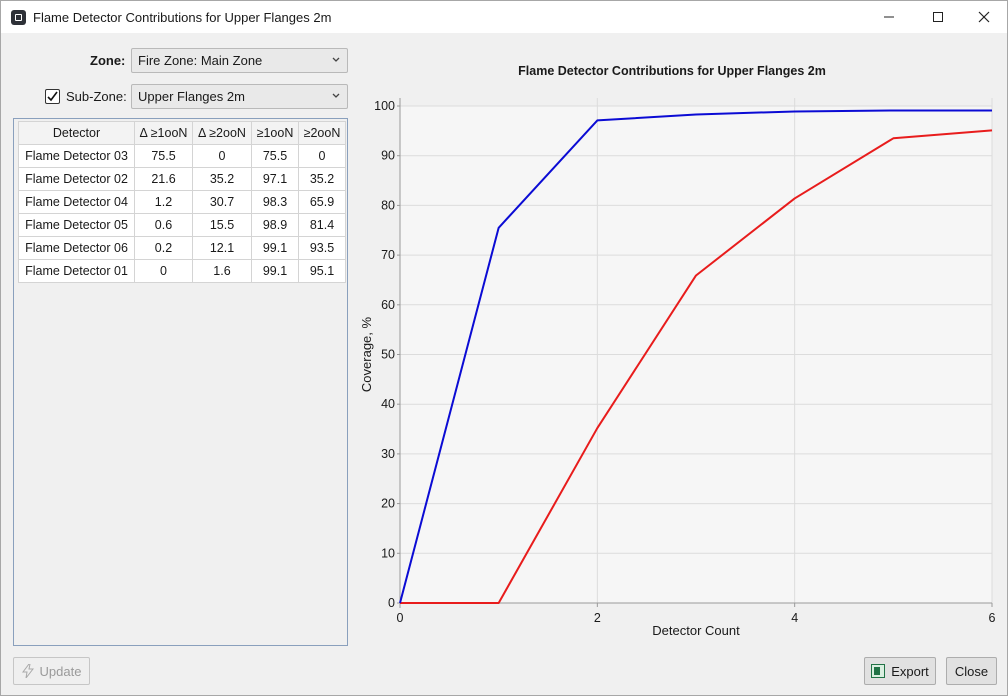 This screenshot has width=1008, height=696. What do you see at coordinates (597, 618) in the screenshot?
I see `x-tick-label: 2` at bounding box center [597, 618].